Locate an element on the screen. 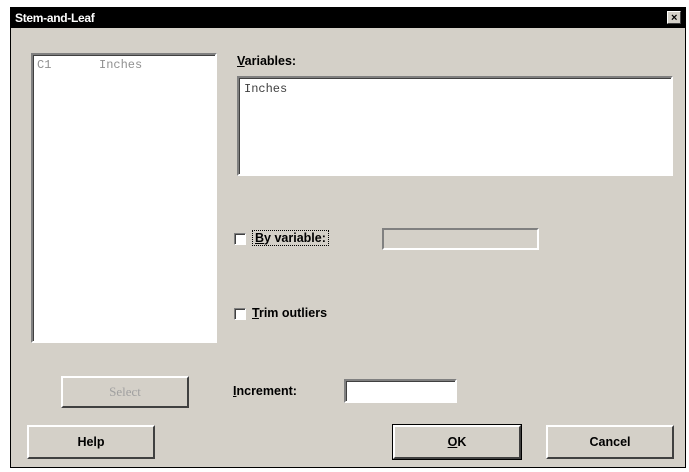 The width and height of the screenshot is (689, 472). trim-outliers-checkbox is located at coordinates (240, 314).